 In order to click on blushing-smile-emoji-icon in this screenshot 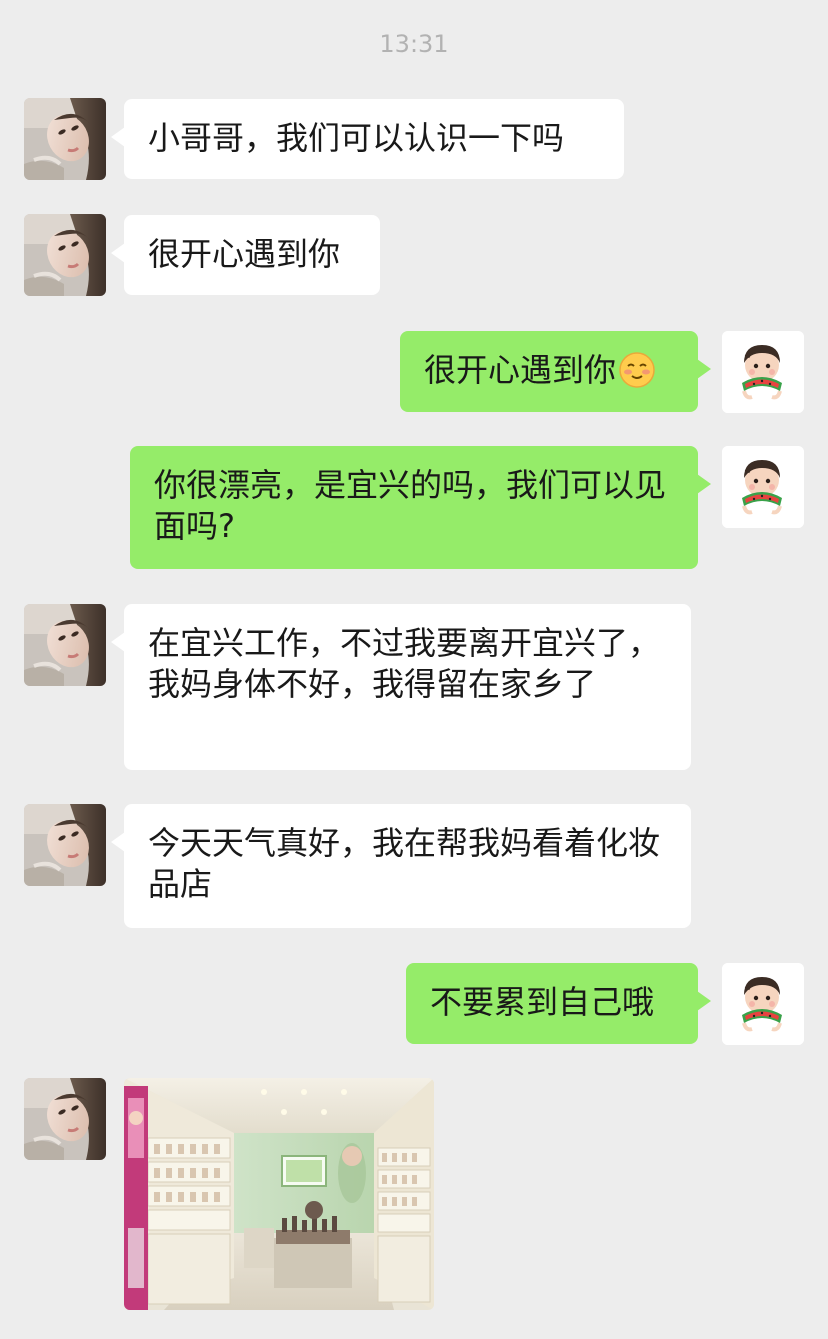, I will do `click(637, 370)`.